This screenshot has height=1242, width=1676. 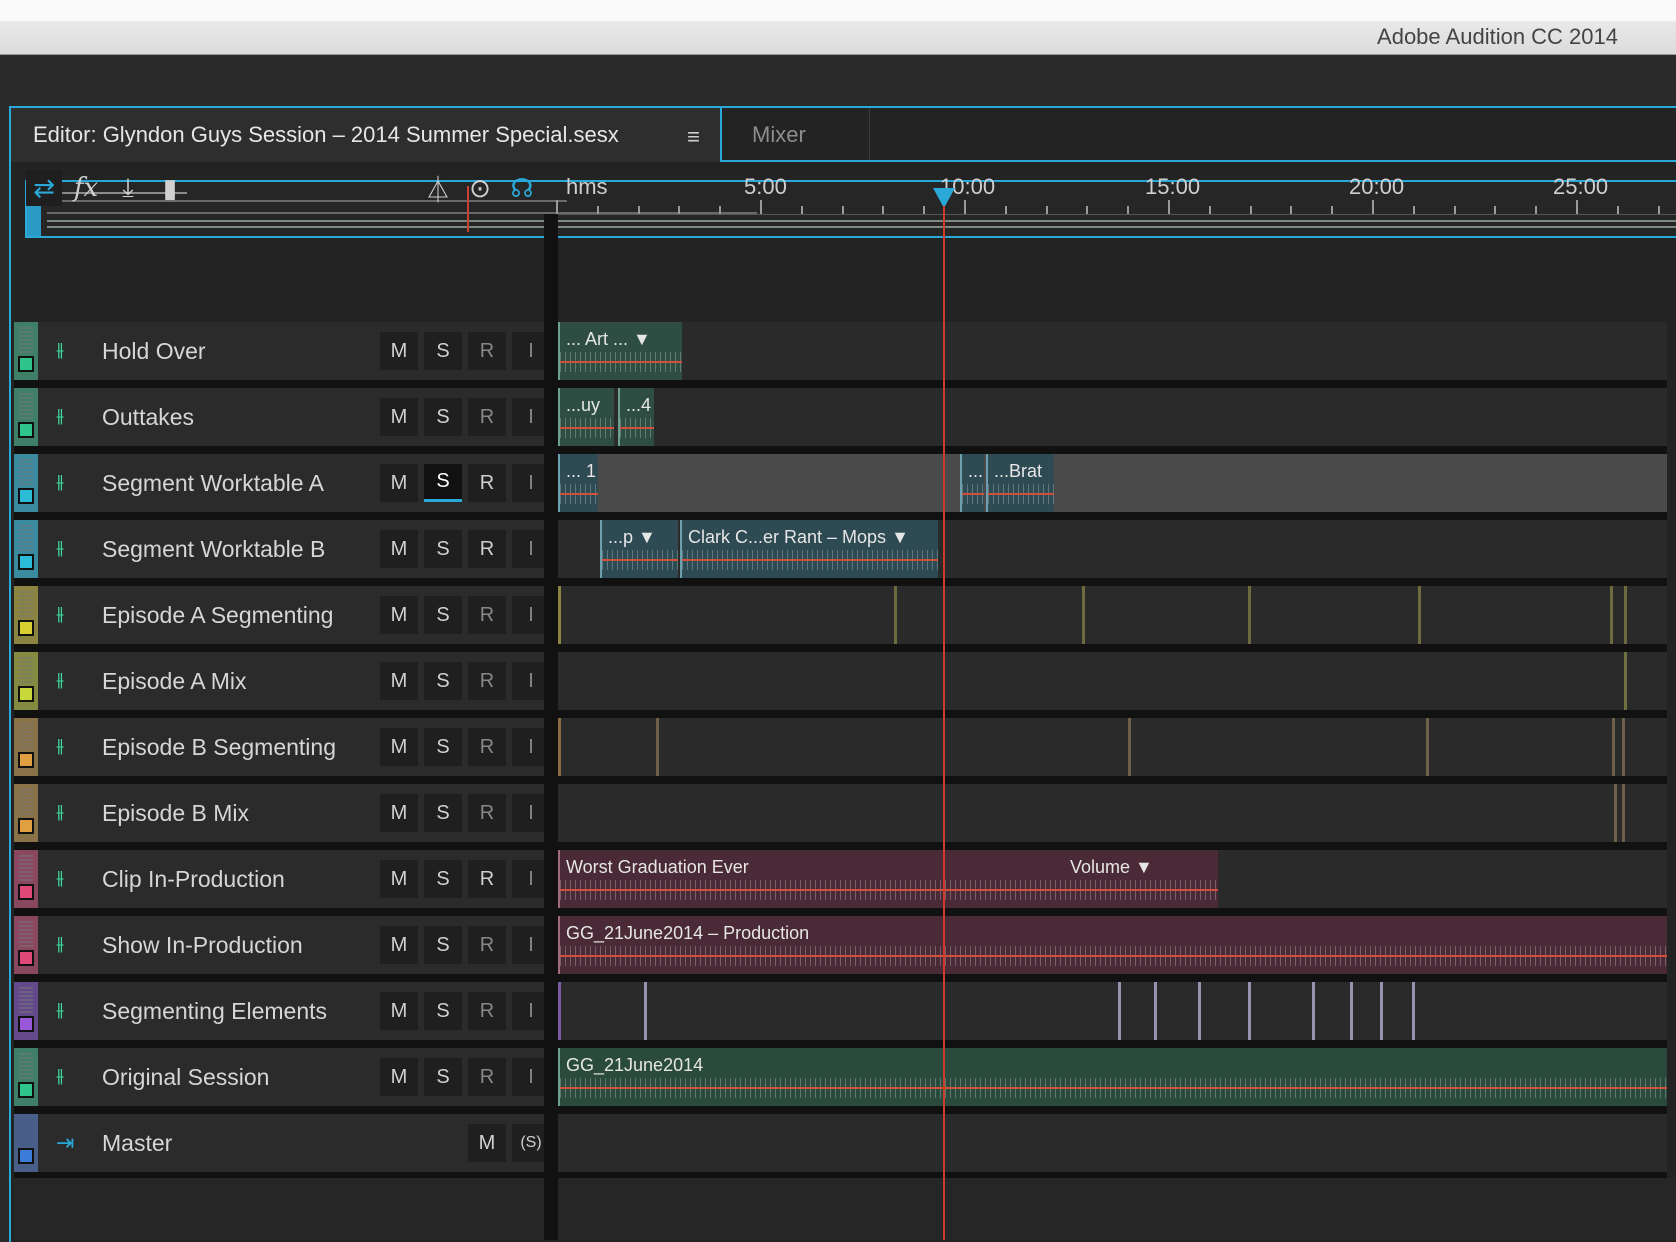 What do you see at coordinates (438, 188) in the screenshot?
I see `metronome-icon: ⏃` at bounding box center [438, 188].